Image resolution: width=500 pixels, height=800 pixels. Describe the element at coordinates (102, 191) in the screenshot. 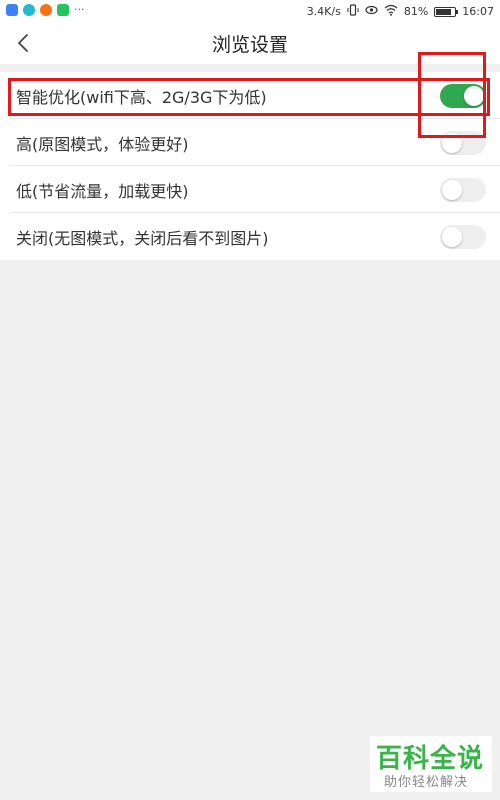

I see `setting-label: 低(节省流量，加载更快)` at that location.